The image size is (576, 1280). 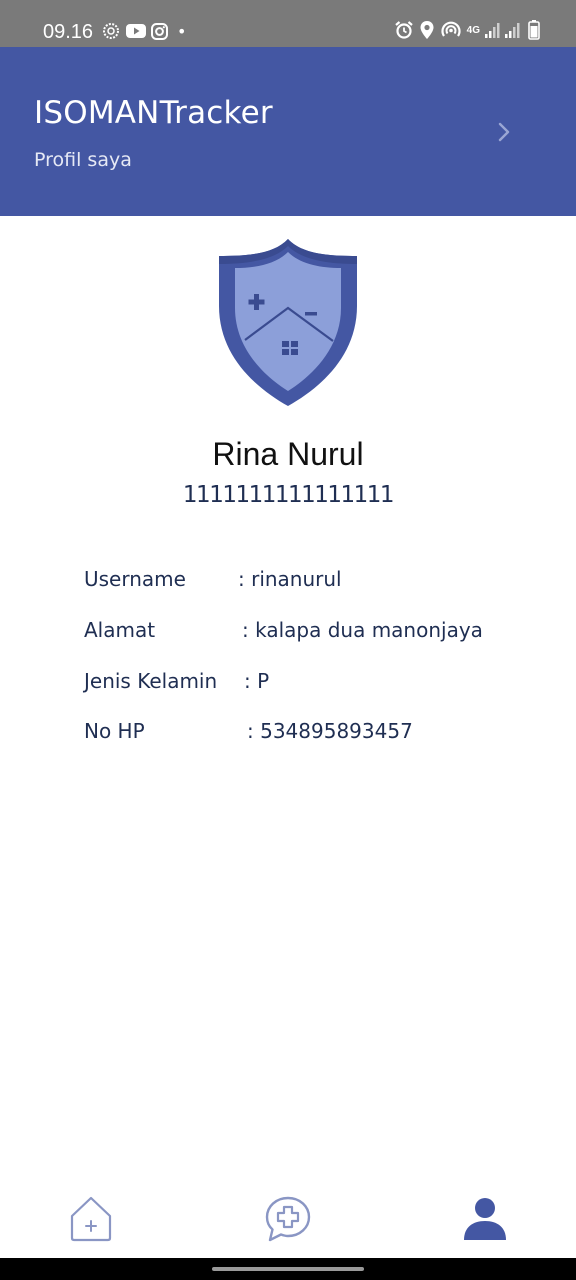 I want to click on gesture-handle, so click(x=288, y=1269).